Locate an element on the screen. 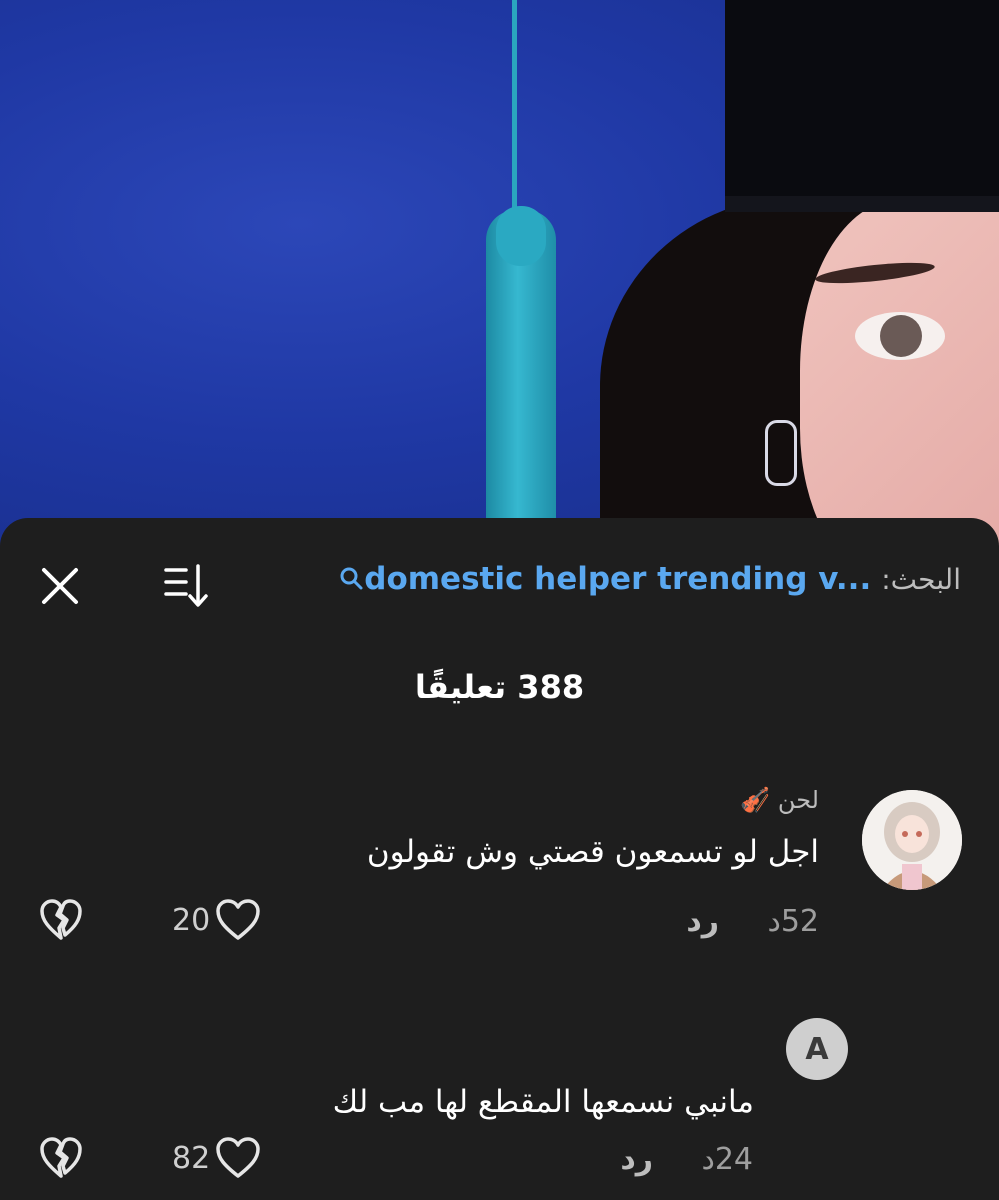 This screenshot has height=1200, width=999. sort-button is located at coordinates (188, 586).